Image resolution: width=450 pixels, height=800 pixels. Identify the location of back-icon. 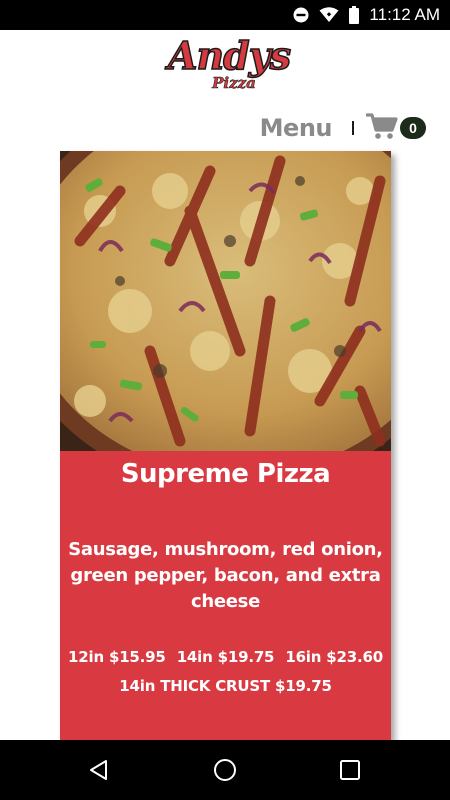
(99, 770).